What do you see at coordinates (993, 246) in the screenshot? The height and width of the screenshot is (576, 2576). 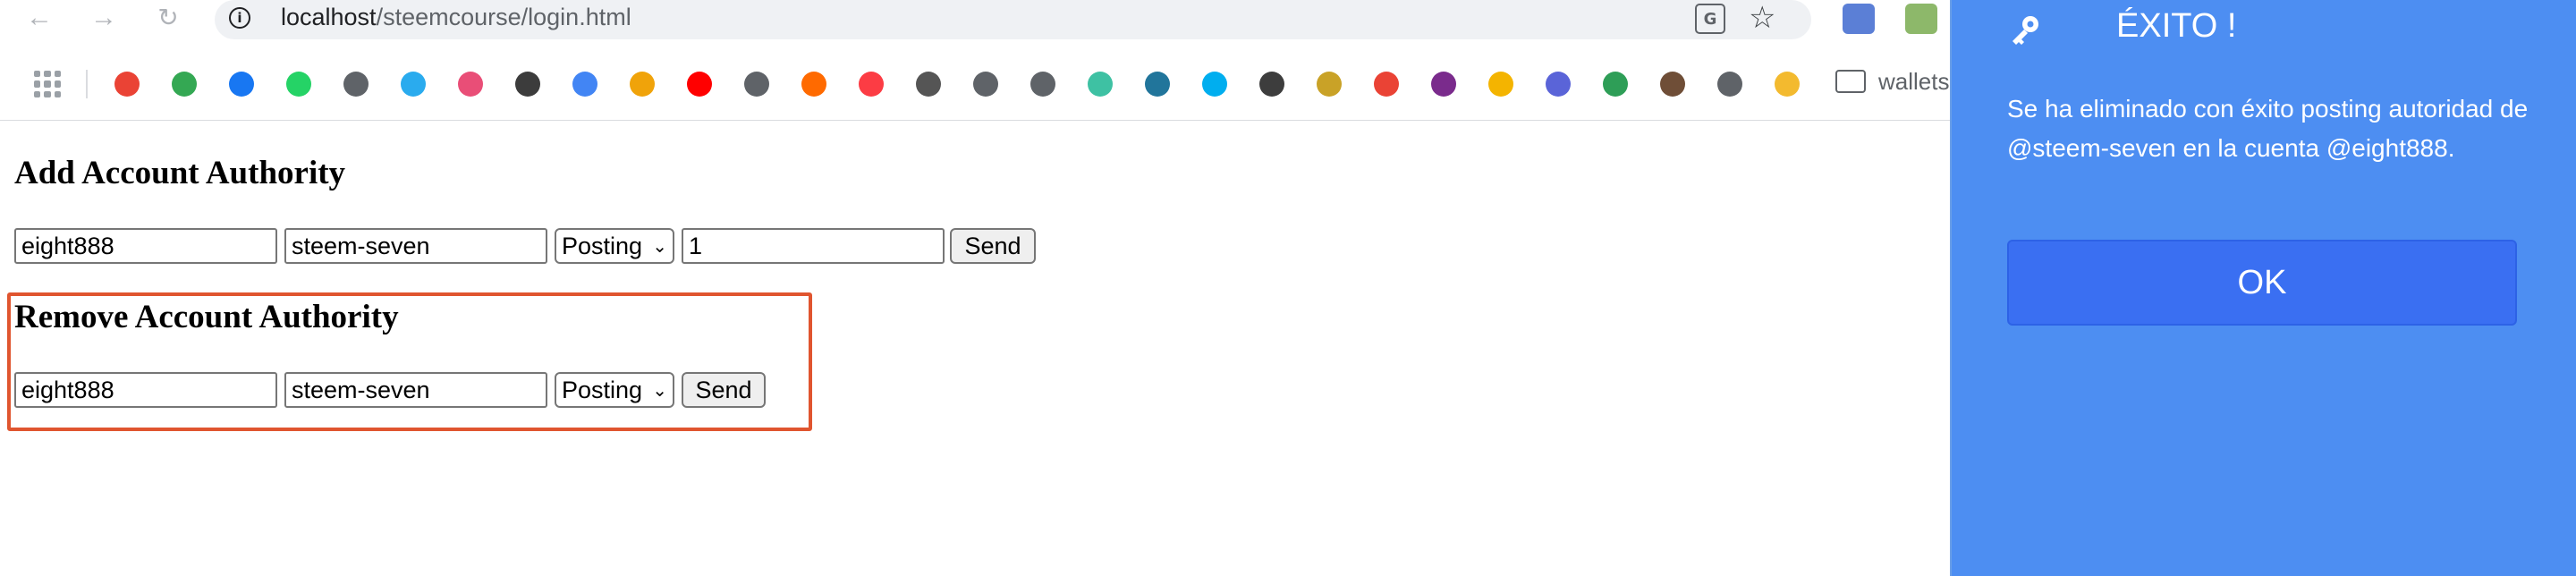 I see `add-send-button: Send` at bounding box center [993, 246].